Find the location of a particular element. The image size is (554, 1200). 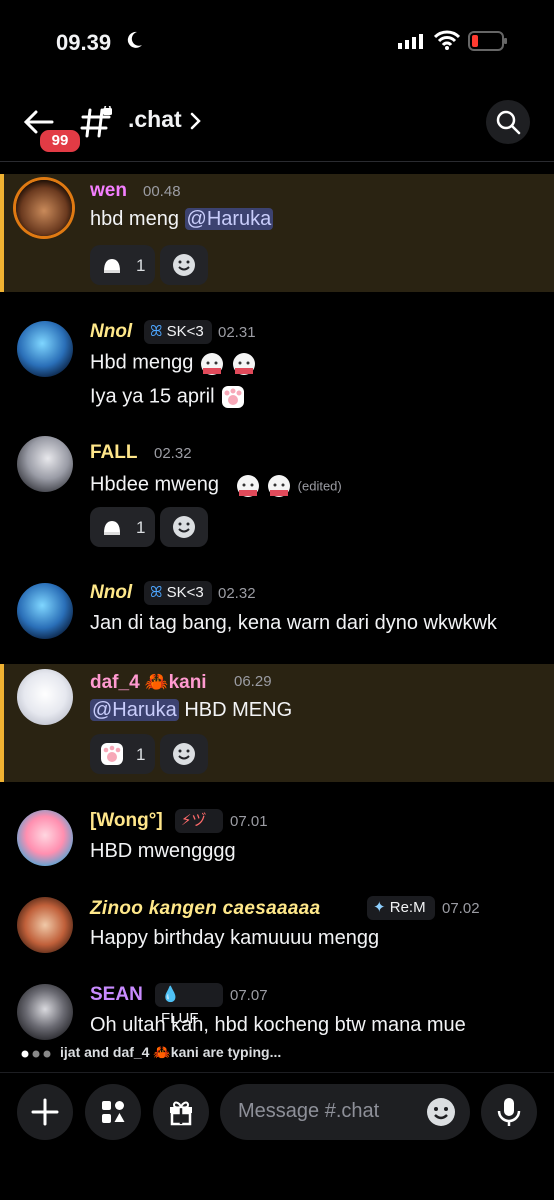

message-timestamp: 00.48 is located at coordinates (162, 191).